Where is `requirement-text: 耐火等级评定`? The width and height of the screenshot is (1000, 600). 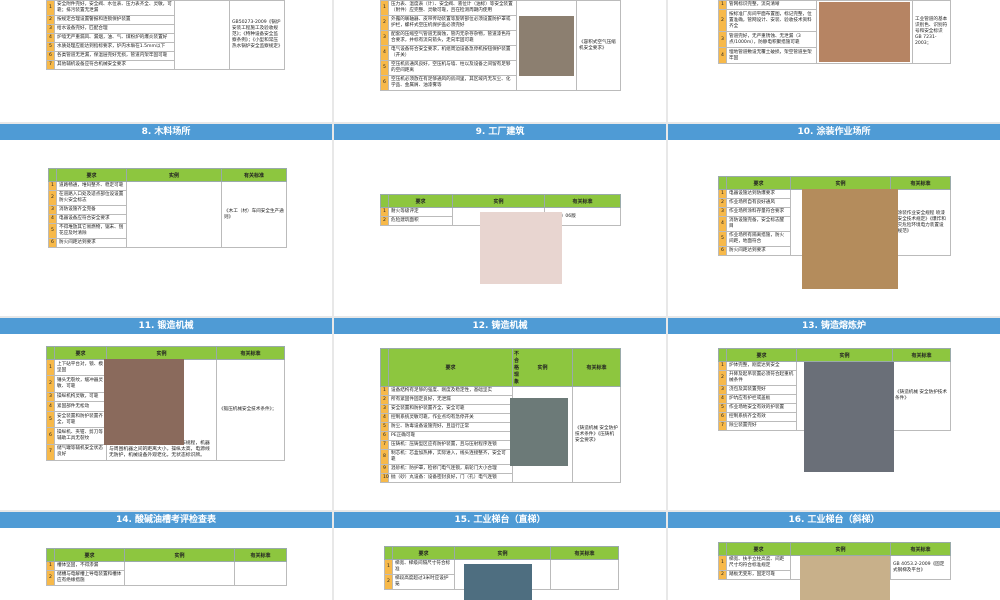
requirement-text: 耐火等级评定 is located at coordinates (420, 212).